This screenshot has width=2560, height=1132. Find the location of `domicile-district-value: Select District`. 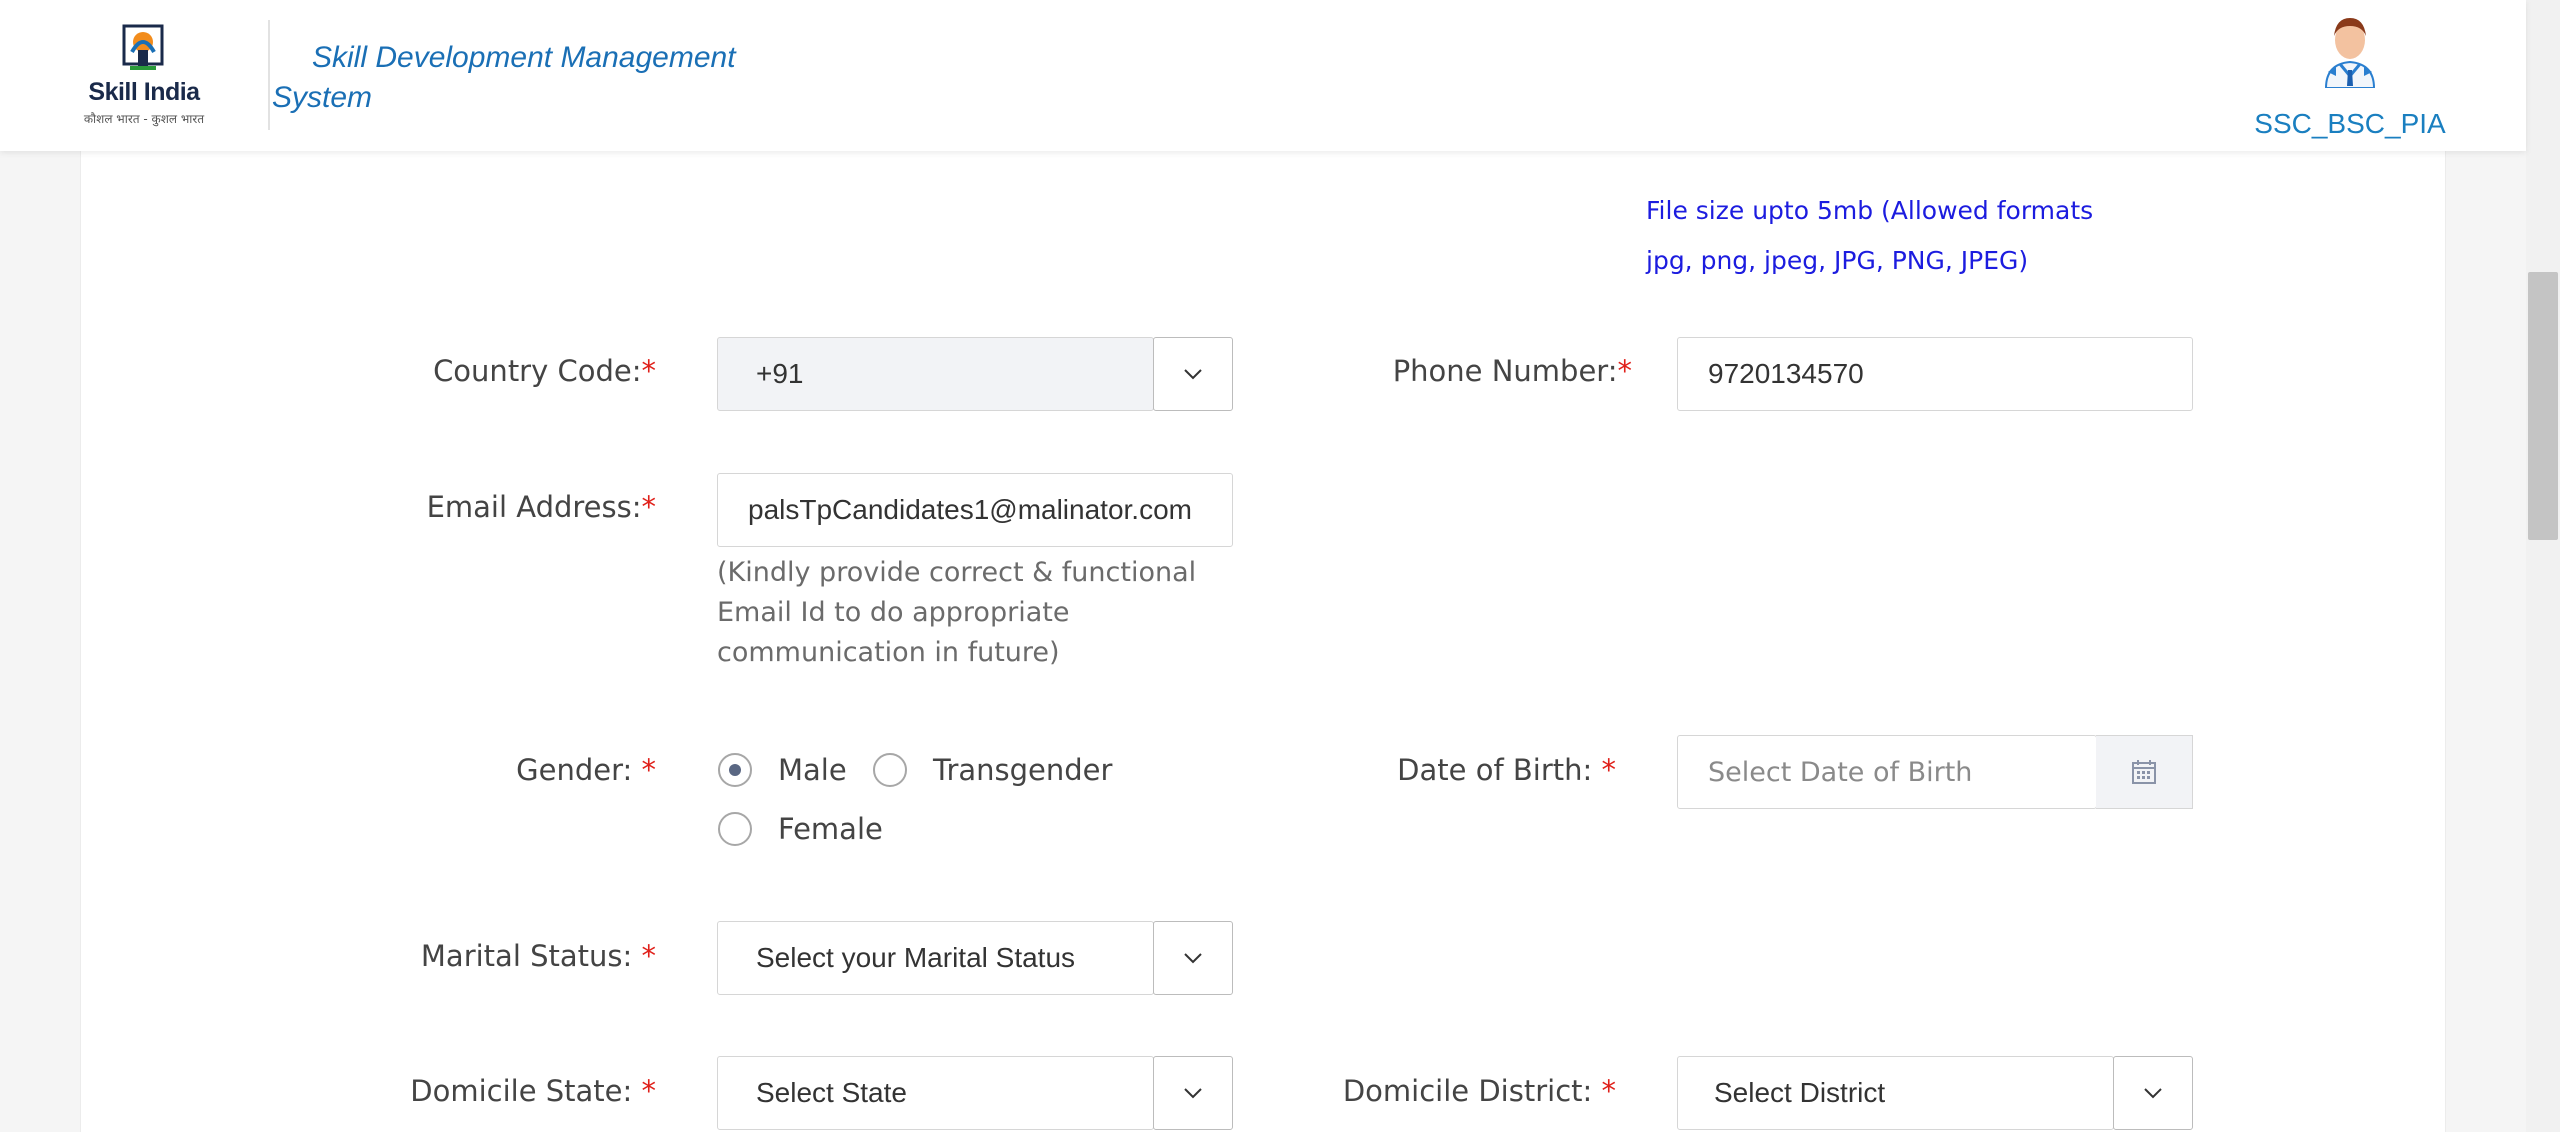

domicile-district-value: Select District is located at coordinates (1800, 1092).